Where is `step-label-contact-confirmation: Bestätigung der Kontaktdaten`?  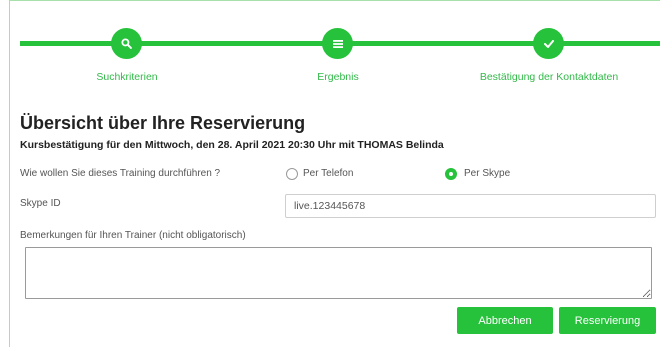 step-label-contact-confirmation: Bestätigung der Kontaktdaten is located at coordinates (549, 77).